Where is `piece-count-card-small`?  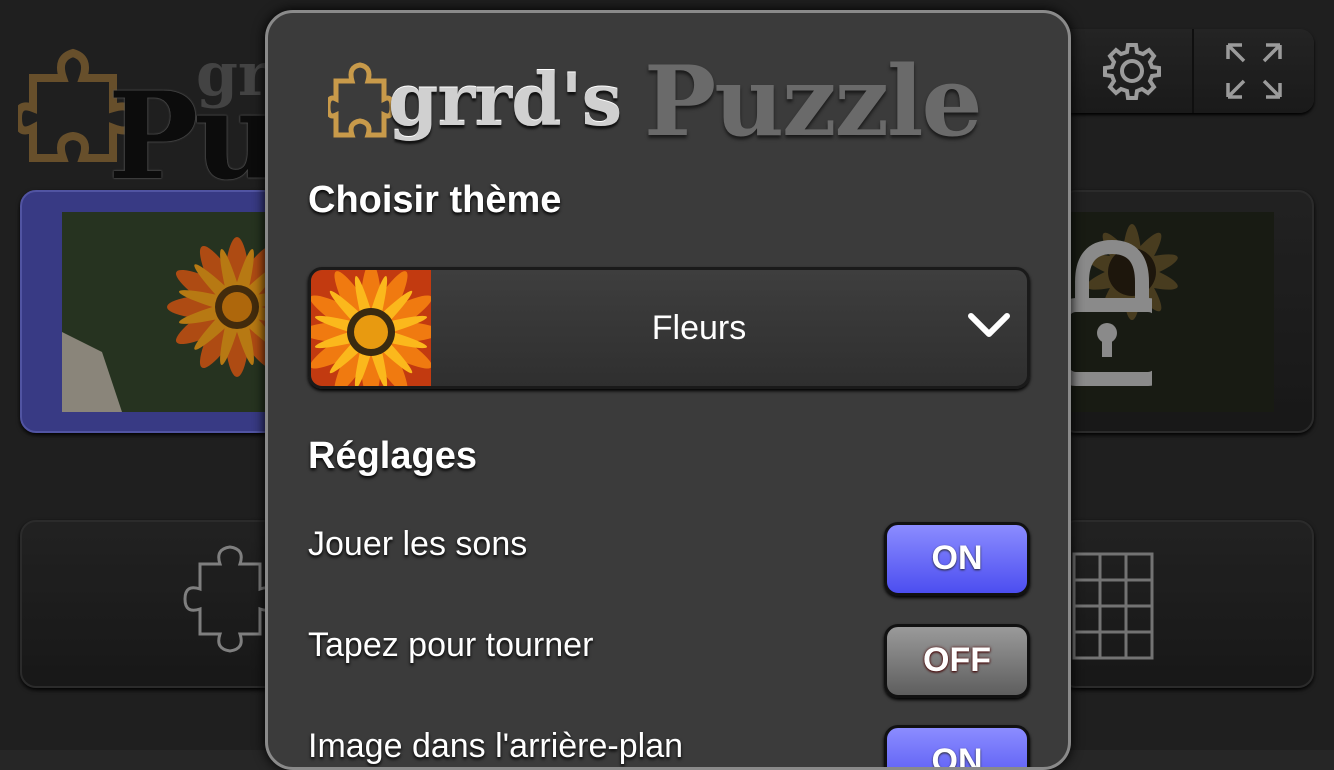 piece-count-card-small is located at coordinates (150, 604).